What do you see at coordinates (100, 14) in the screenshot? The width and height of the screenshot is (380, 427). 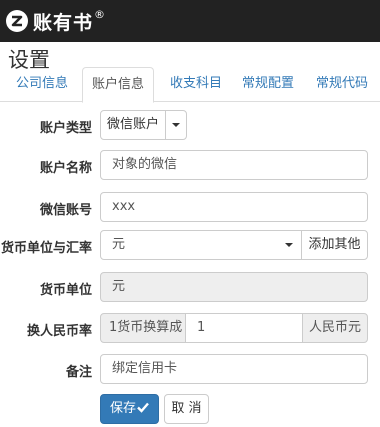 I see `registered-mark: ®` at bounding box center [100, 14].